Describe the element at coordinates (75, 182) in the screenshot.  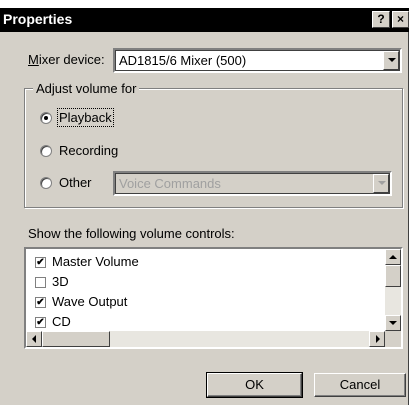
I see `radio-other-label: Other` at that location.